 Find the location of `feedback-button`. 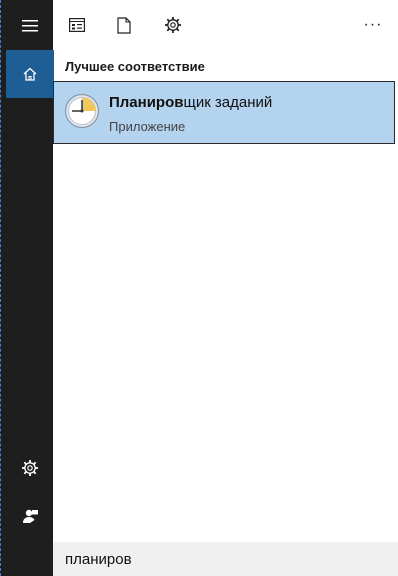

feedback-button is located at coordinates (30, 516).